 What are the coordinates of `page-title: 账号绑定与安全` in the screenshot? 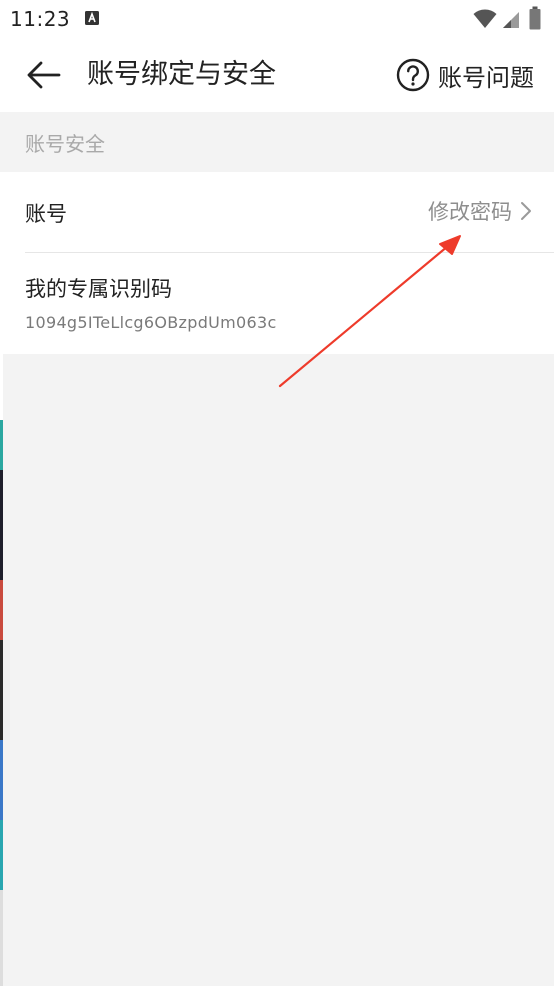 It's located at (181, 74).